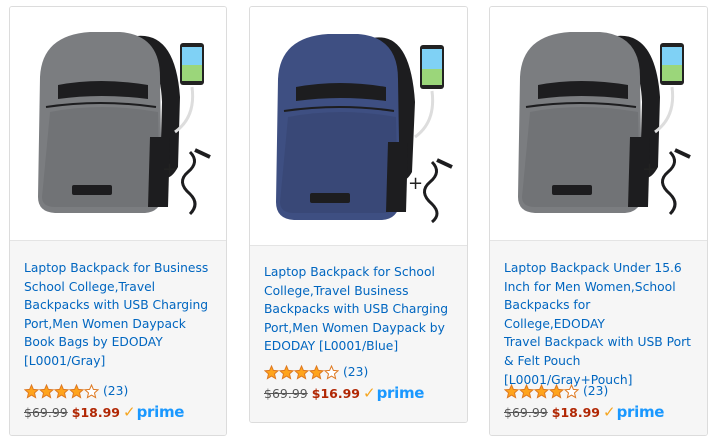 Image resolution: width=714 pixels, height=444 pixels. Describe the element at coordinates (597, 342) in the screenshot. I see `title-line: Travel Backpack with USB Port` at that location.